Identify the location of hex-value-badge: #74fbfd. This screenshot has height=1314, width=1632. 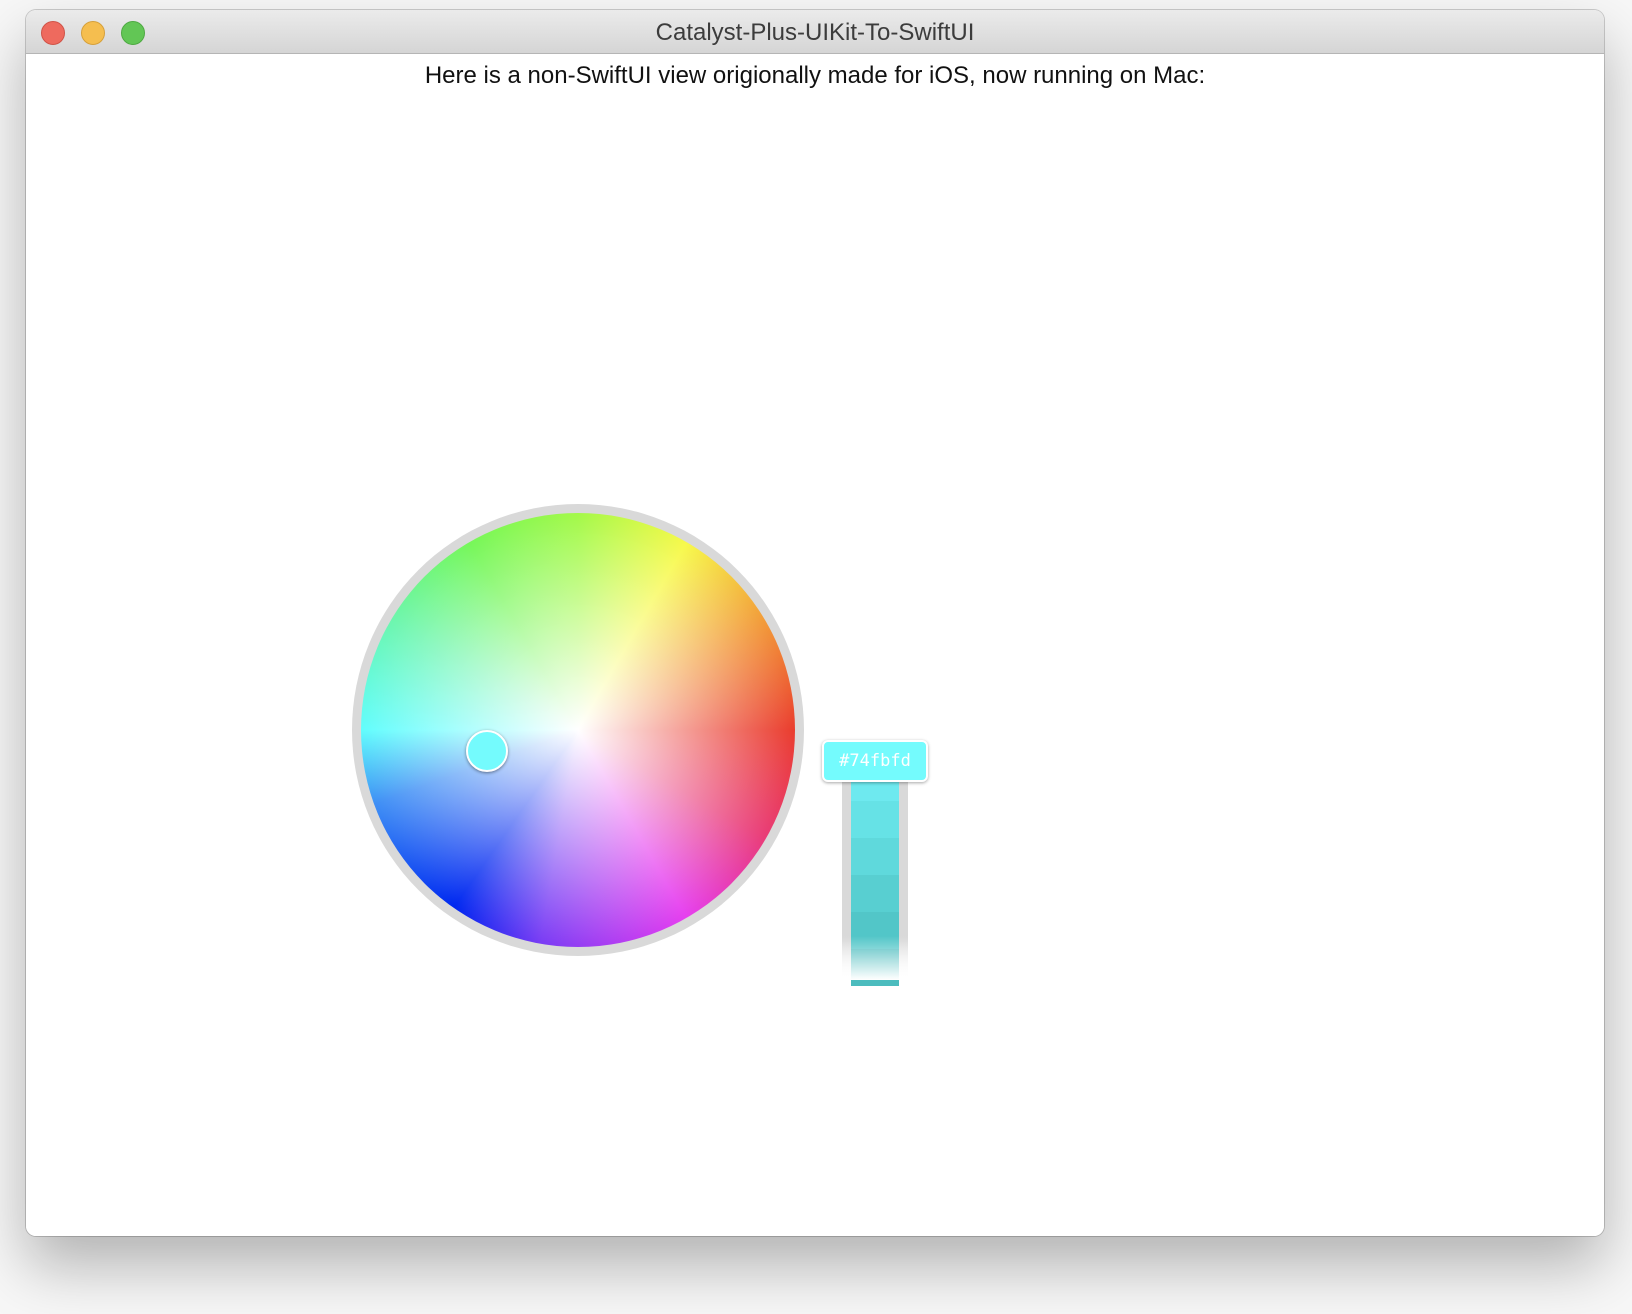
(875, 761).